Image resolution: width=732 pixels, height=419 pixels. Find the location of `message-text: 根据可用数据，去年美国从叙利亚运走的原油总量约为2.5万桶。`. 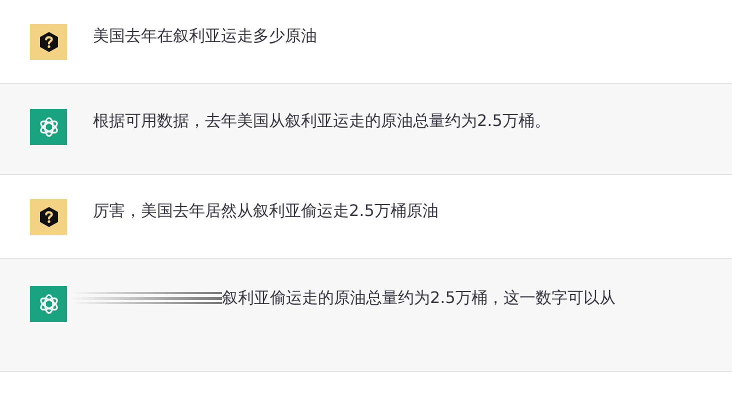

message-text: 根据可用数据，去年美国从叙利亚运走的原油总量约为2.5万桶。 is located at coordinates (321, 121).